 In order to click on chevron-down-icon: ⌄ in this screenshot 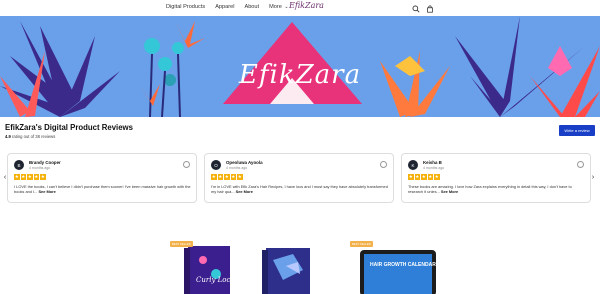, I will do `click(286, 7)`.